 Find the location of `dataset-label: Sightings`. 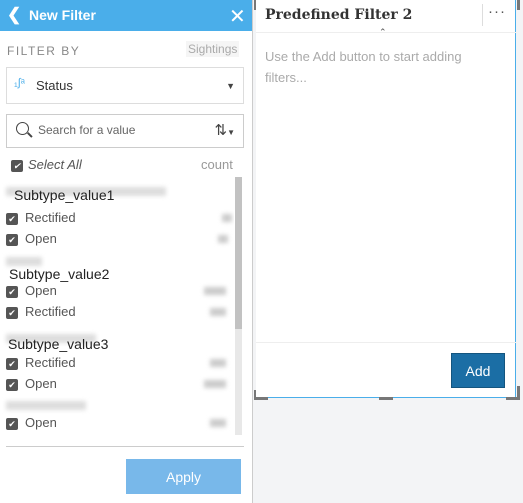

dataset-label: Sightings is located at coordinates (213, 49).